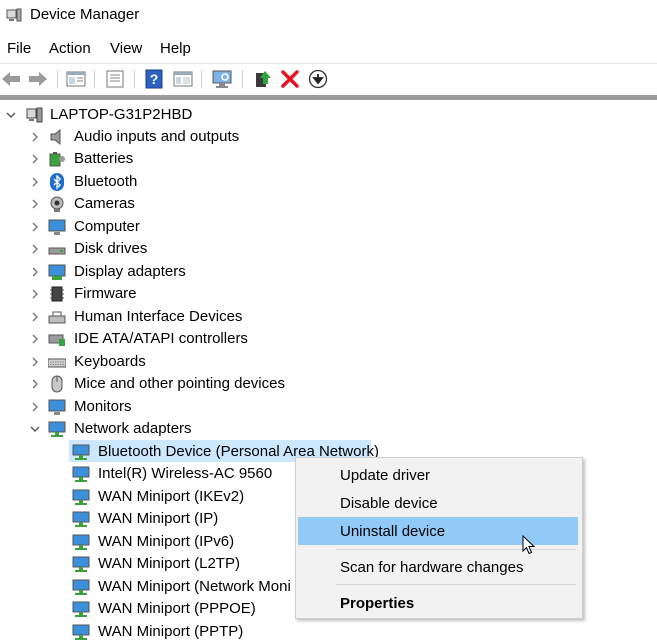 This screenshot has width=657, height=643. I want to click on tree-item-wan-pptp: WAN Miniport (PPTP), so click(250, 632).